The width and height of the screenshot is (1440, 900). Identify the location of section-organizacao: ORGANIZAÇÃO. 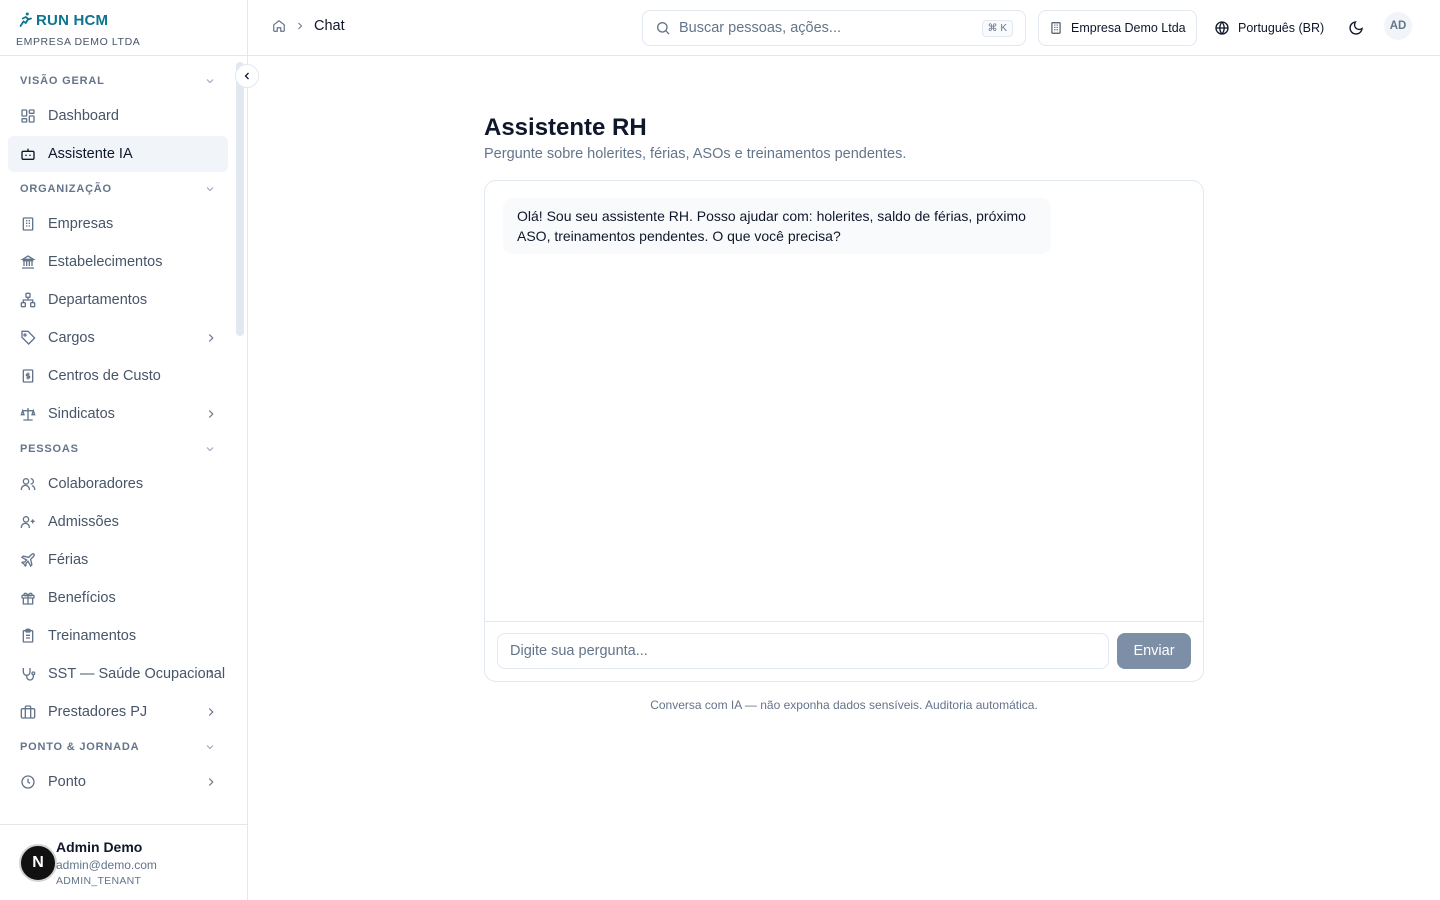
(118, 189).